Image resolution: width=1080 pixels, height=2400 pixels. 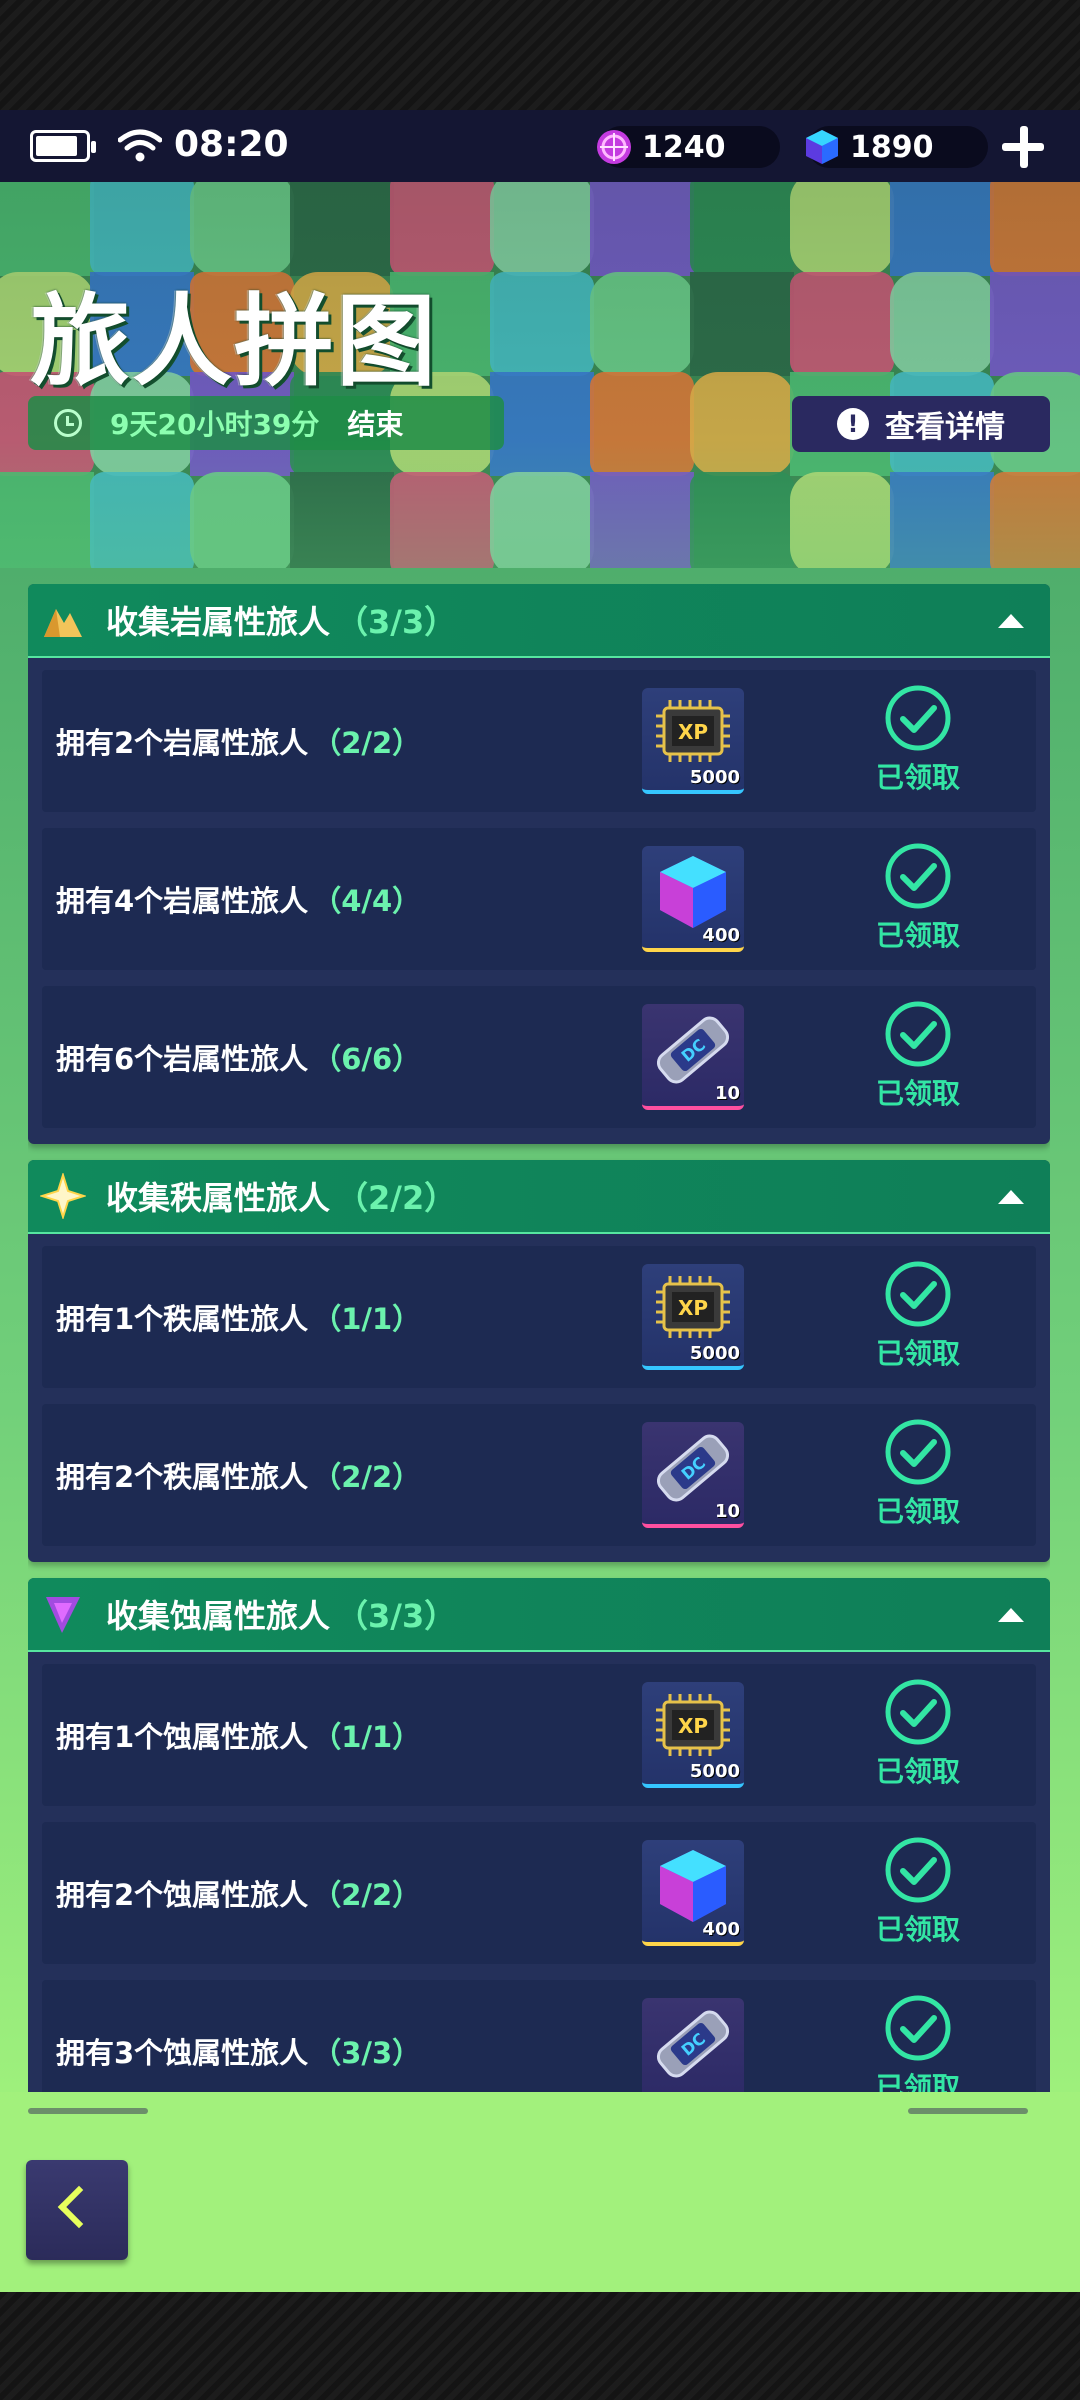 I want to click on task-row: 拥有3个蚀属性旅人 （3/3） DC 已领取, so click(x=539, y=2036).